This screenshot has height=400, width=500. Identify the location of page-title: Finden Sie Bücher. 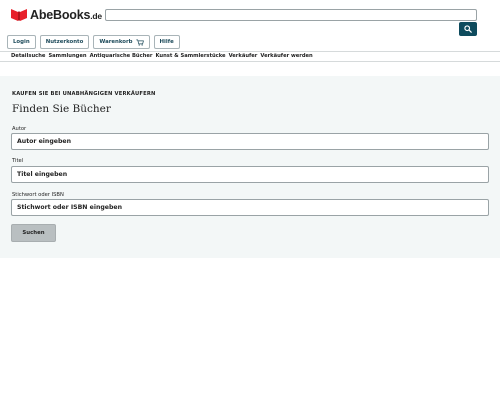
(61, 109).